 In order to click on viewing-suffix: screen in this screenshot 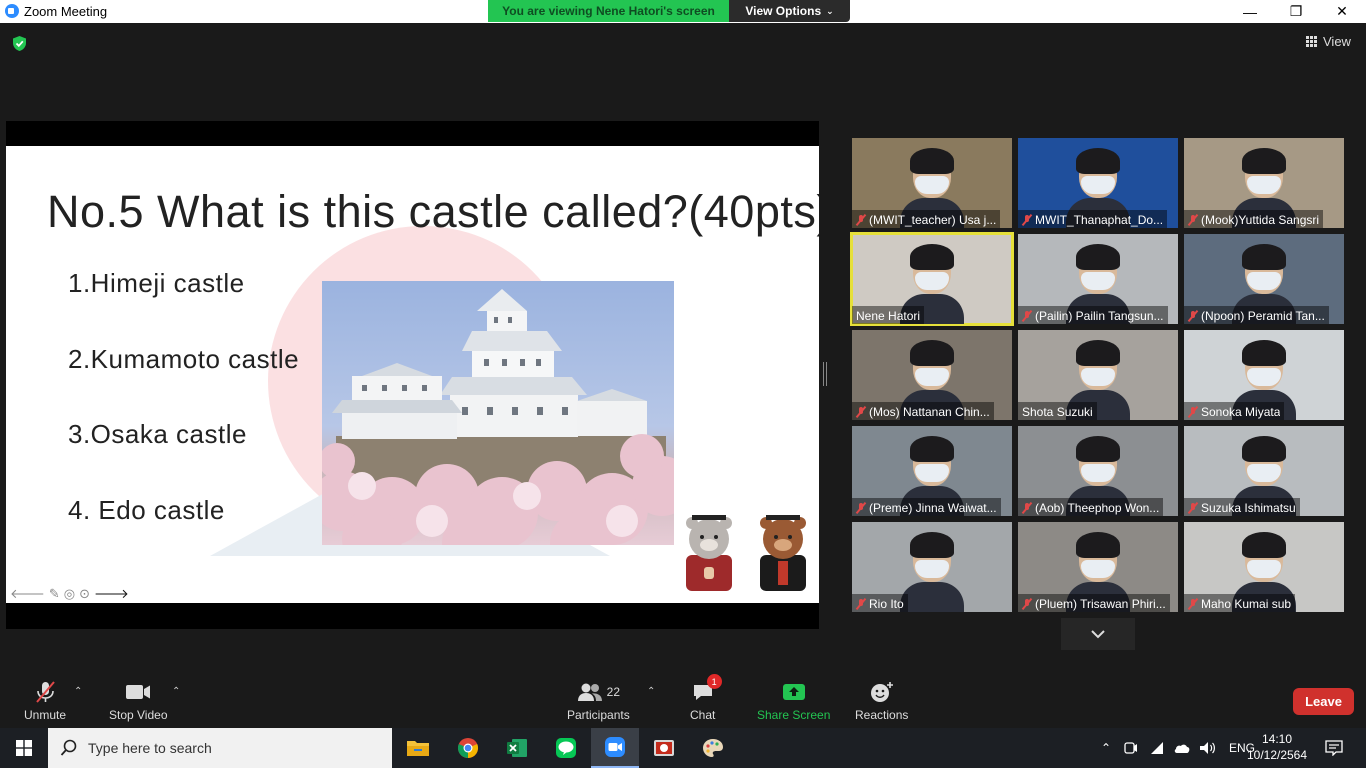, I will do `click(695, 11)`.